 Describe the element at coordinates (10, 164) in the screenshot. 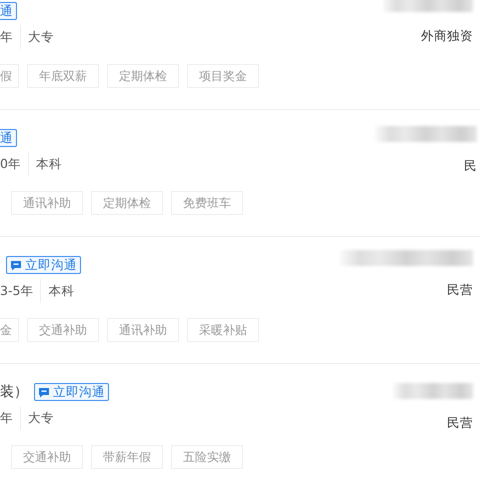

I see `experience-text: 0年` at that location.